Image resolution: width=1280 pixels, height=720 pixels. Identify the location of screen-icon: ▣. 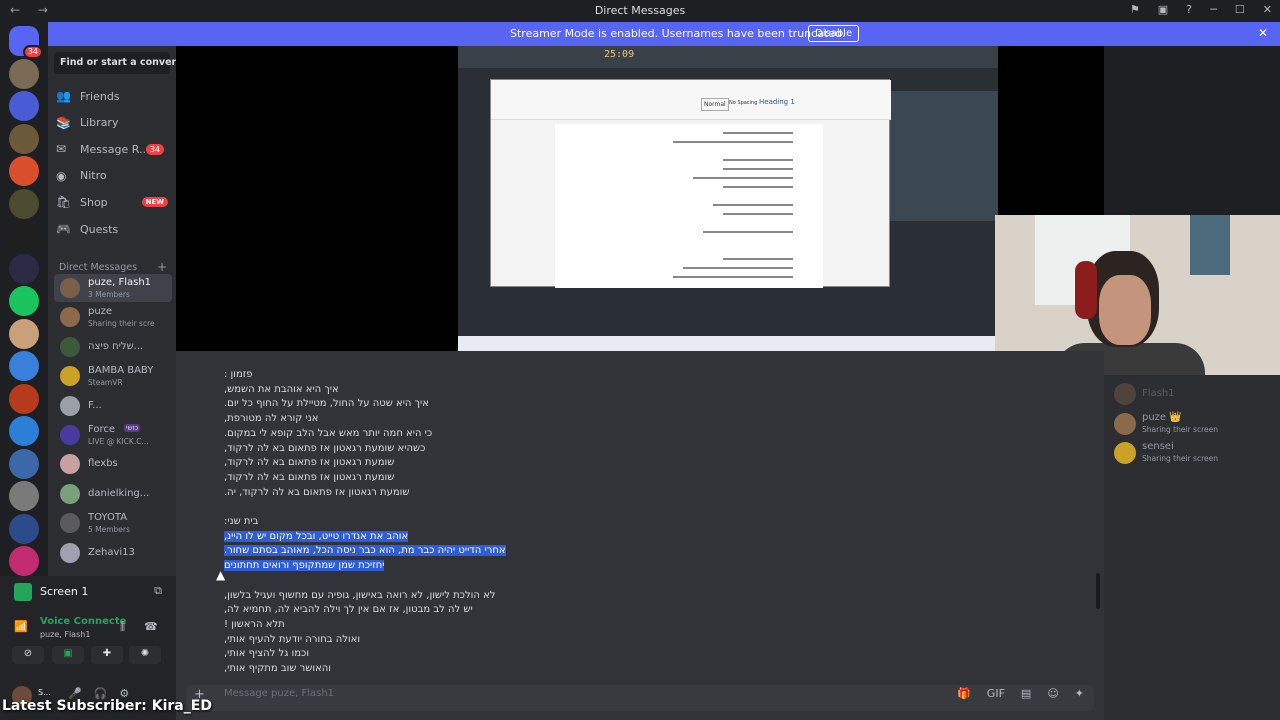
(1163, 9).